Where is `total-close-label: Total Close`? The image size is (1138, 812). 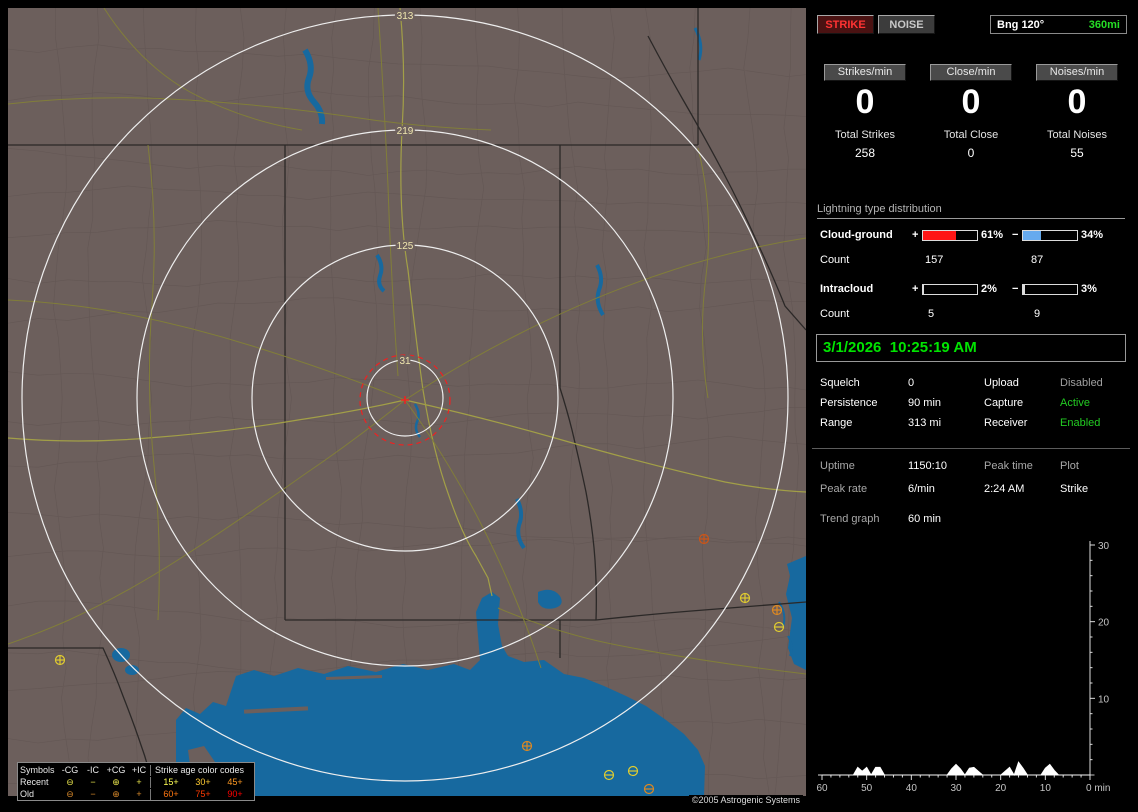 total-close-label: Total Close is located at coordinates (971, 135).